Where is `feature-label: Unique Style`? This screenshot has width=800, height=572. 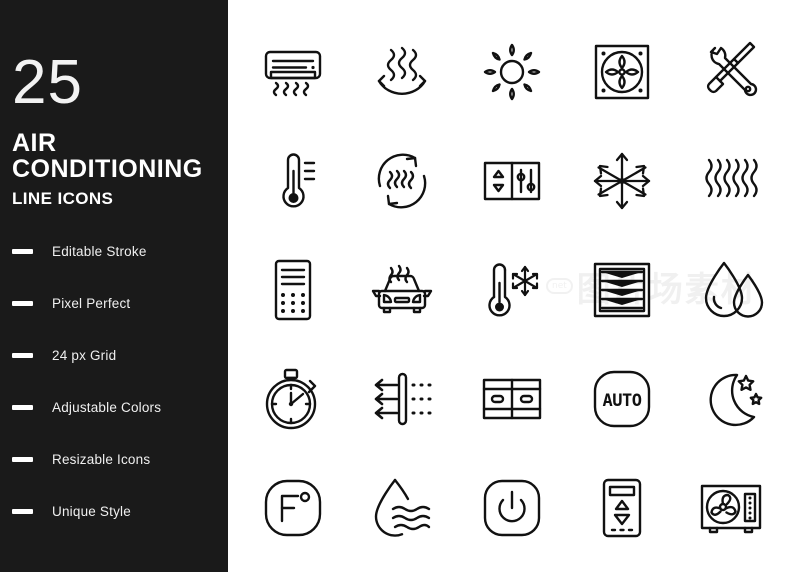
feature-label: Unique Style is located at coordinates (91, 511).